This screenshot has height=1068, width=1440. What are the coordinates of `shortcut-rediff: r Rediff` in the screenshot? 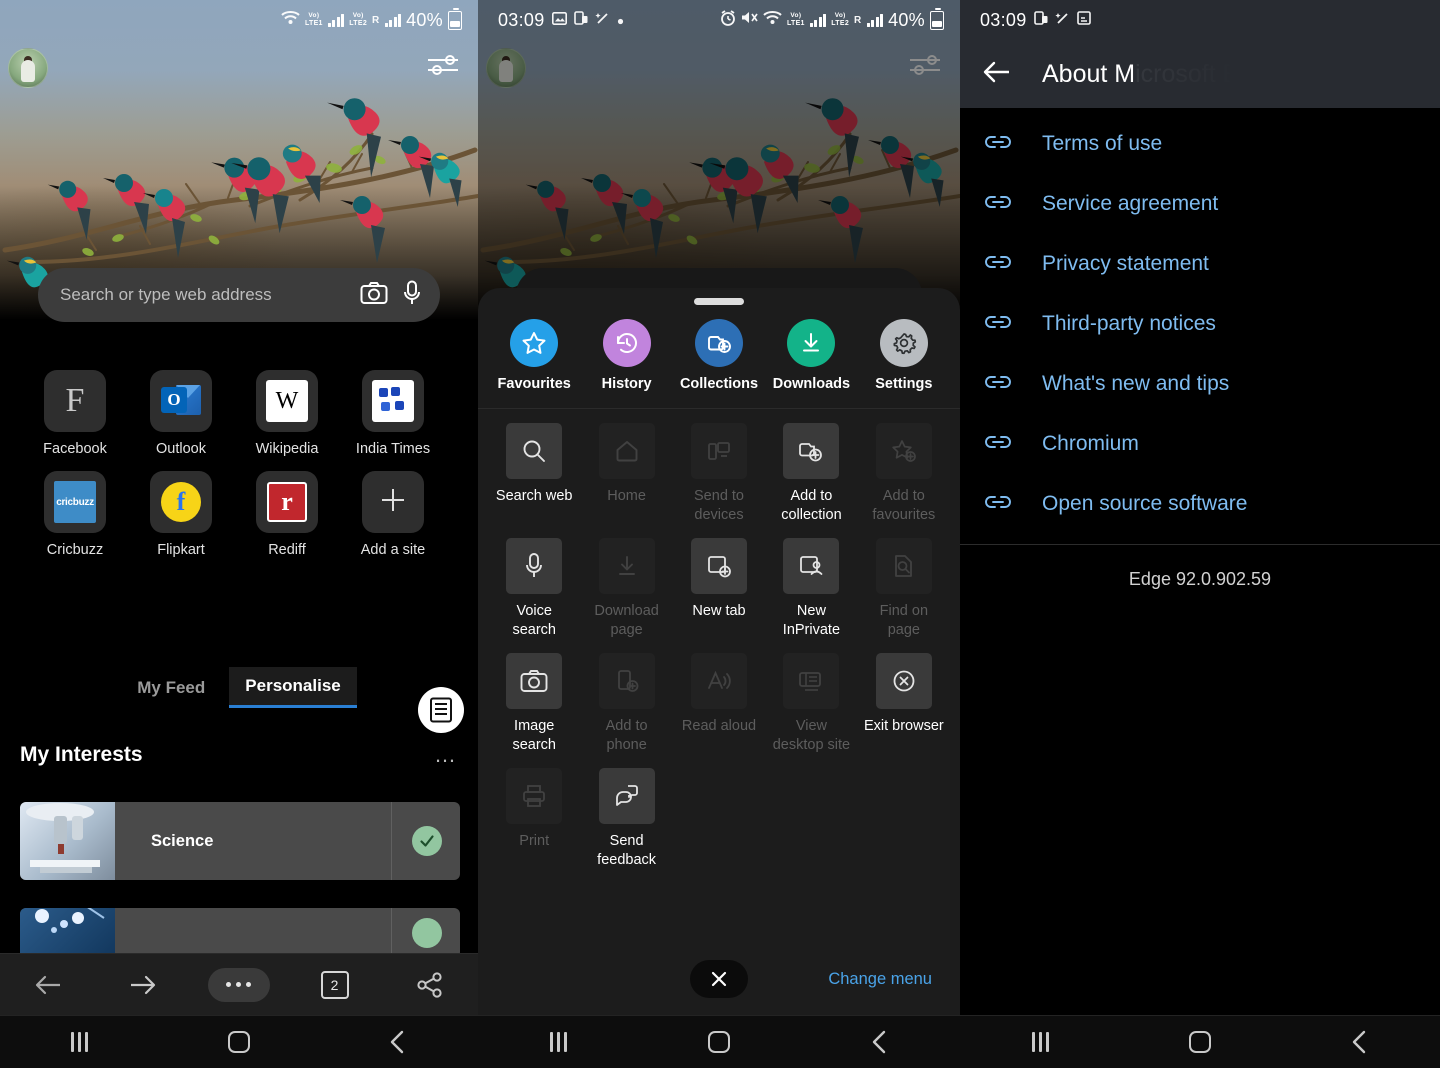 It's located at (287, 514).